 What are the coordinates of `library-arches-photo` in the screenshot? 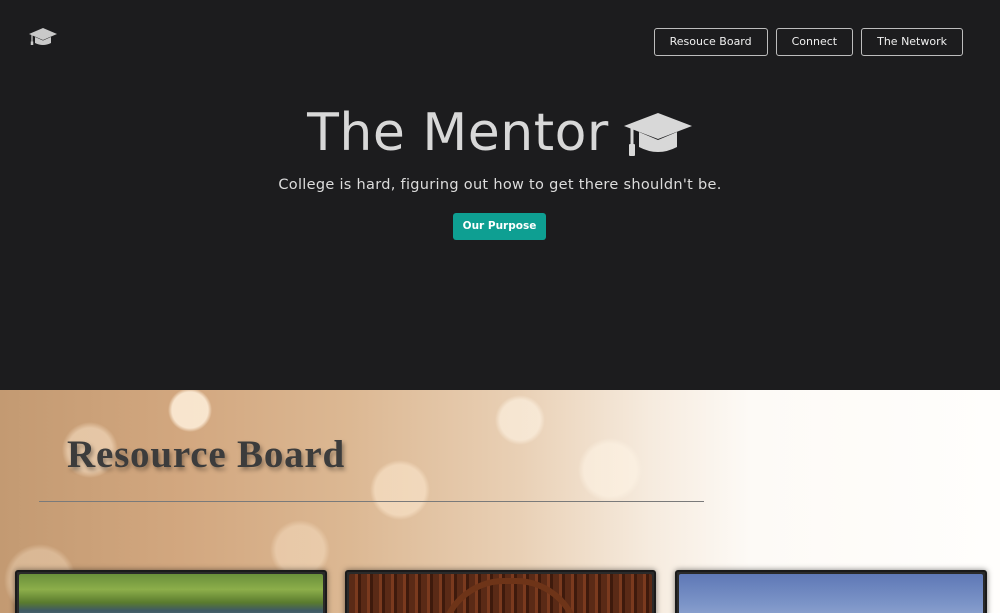 It's located at (500, 593).